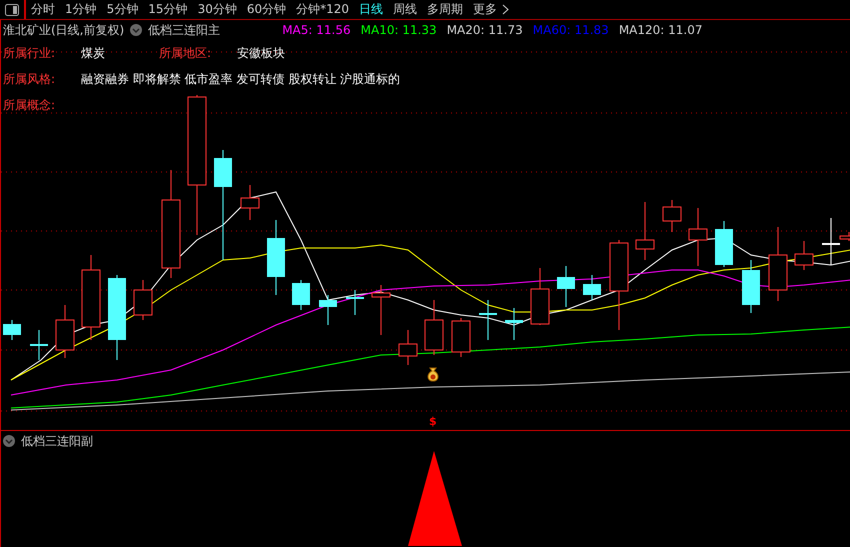 This screenshot has height=547, width=850. I want to click on moving-average-reading: MA5: 11.56, so click(316, 30).